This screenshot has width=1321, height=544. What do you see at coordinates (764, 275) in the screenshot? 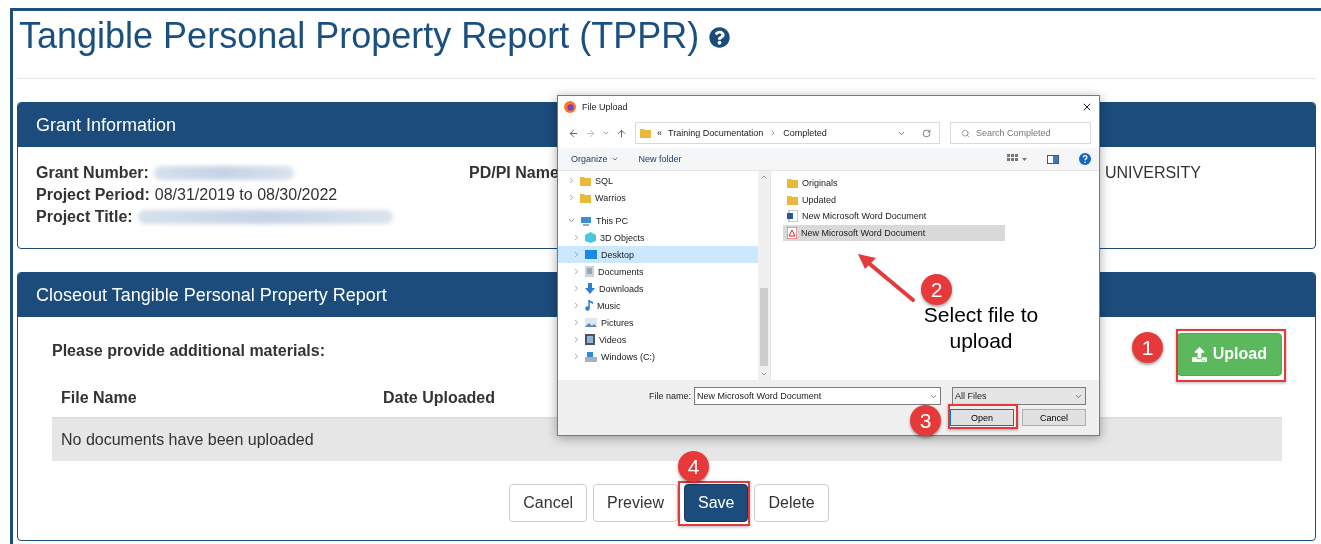
I see `scrollbar` at bounding box center [764, 275].